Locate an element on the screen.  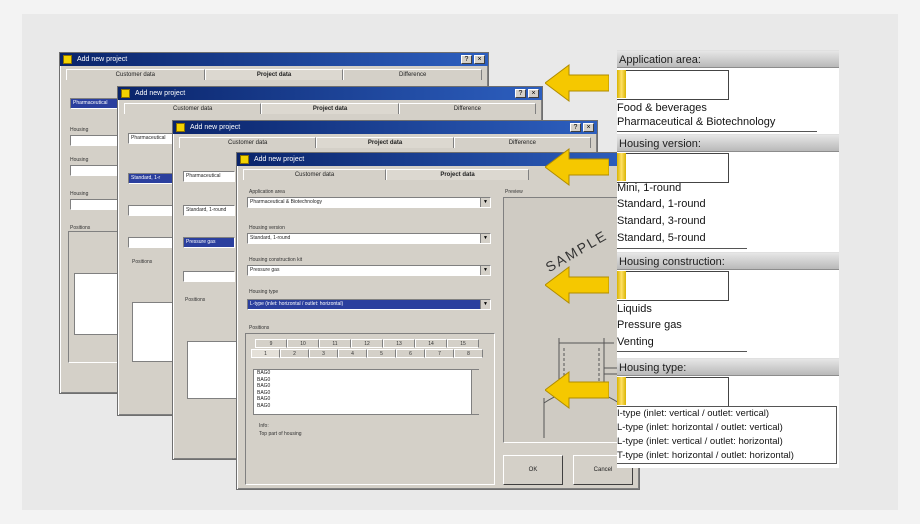
arrow-application-area is located at coordinates (577, 83).